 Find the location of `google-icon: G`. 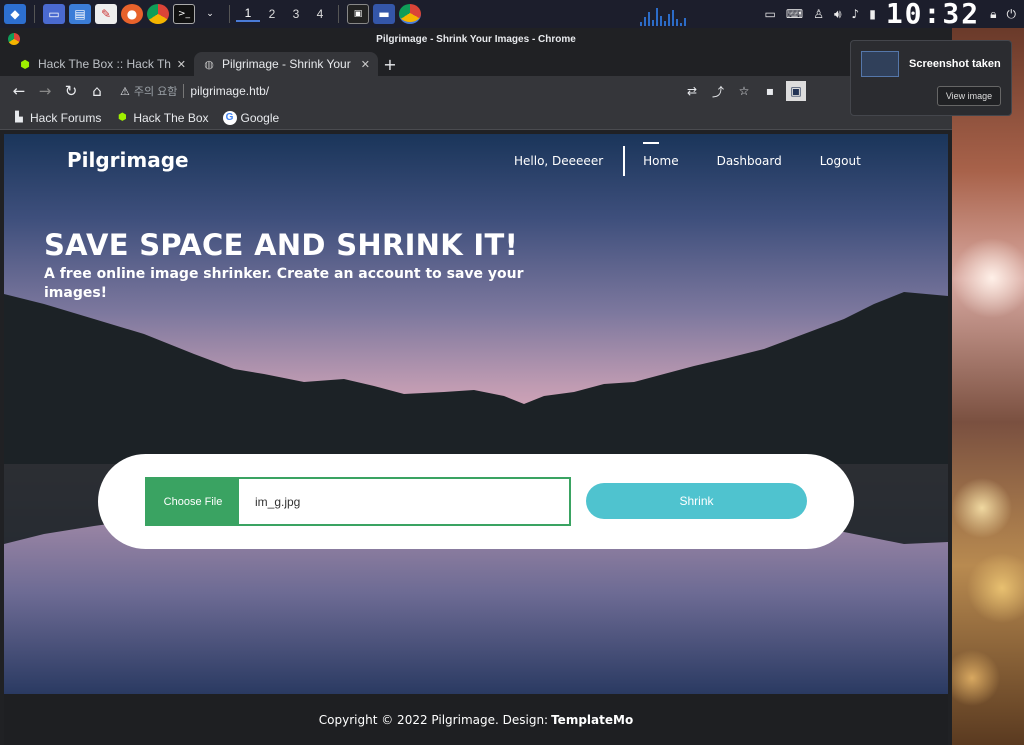

google-icon: G is located at coordinates (229, 117).